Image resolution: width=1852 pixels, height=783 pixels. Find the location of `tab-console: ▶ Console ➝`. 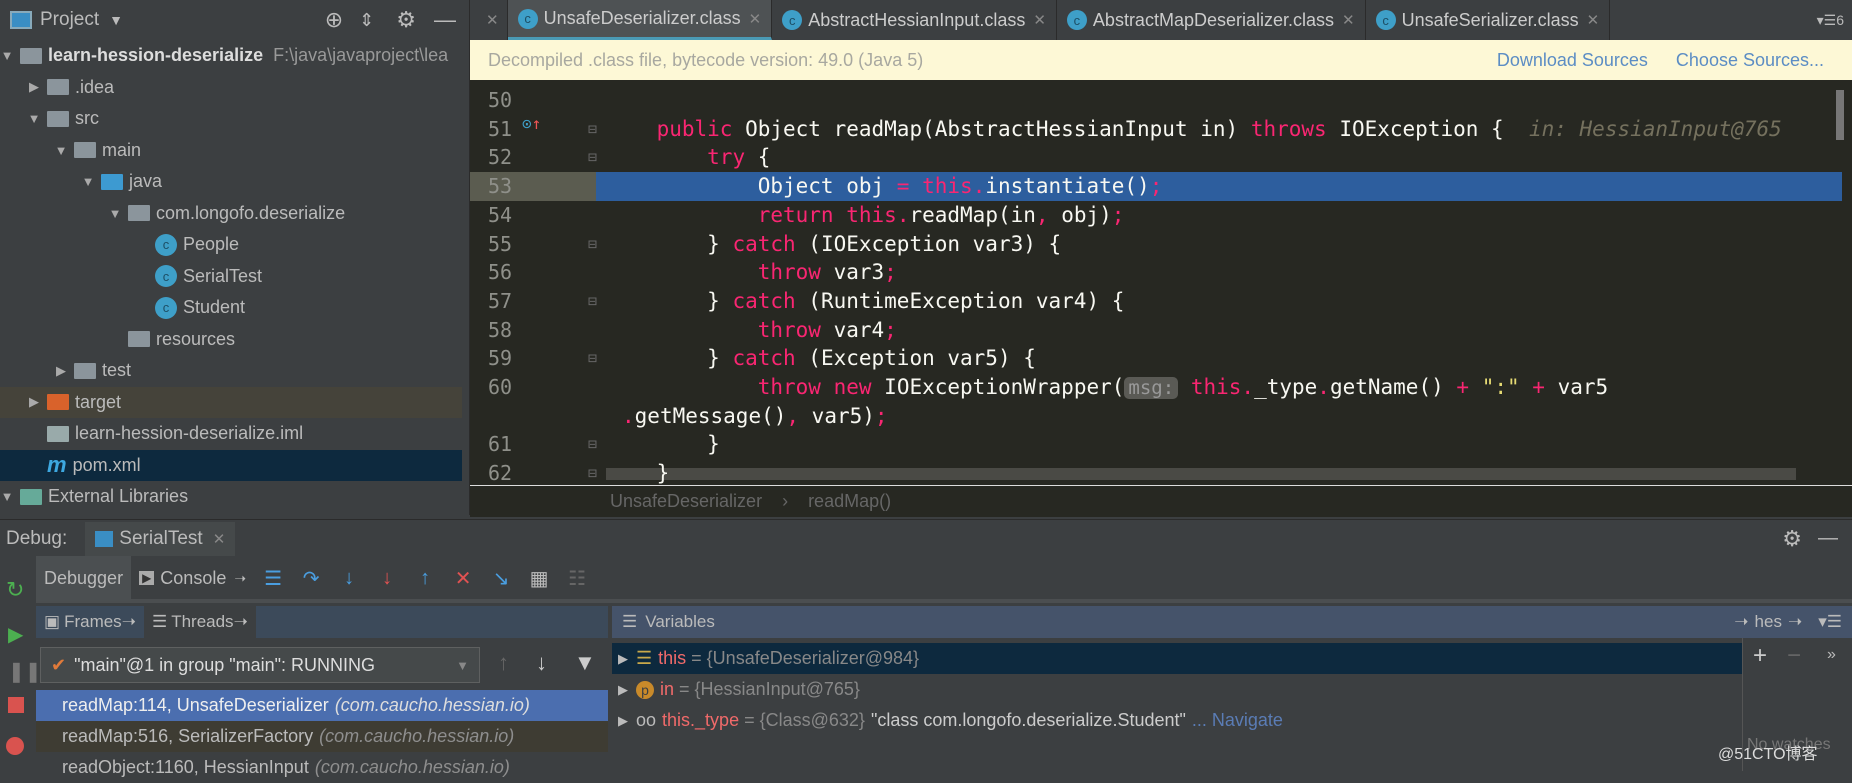

tab-console: ▶ Console ➝ is located at coordinates (192, 578).